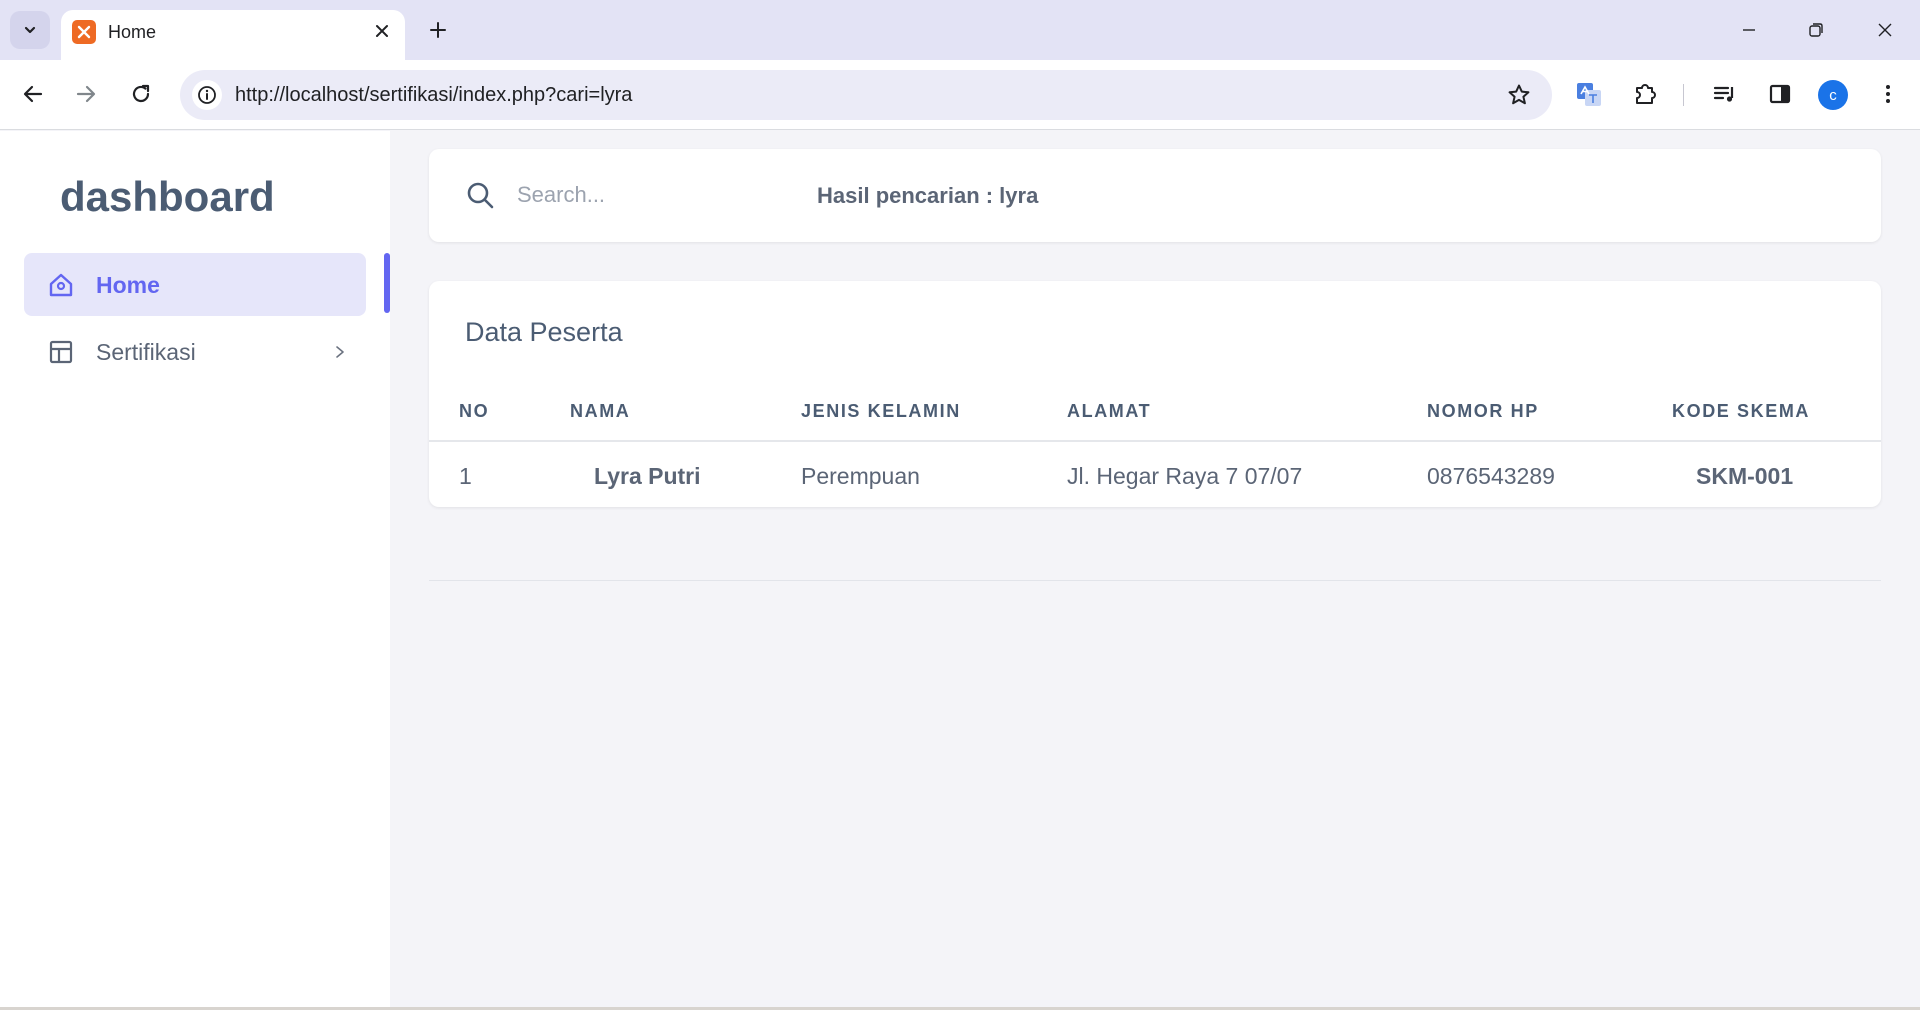 Image resolution: width=1920 pixels, height=1010 pixels. What do you see at coordinates (881, 411) in the screenshot?
I see `column-header-jenis-kelamin: JENIS KELAMIN` at bounding box center [881, 411].